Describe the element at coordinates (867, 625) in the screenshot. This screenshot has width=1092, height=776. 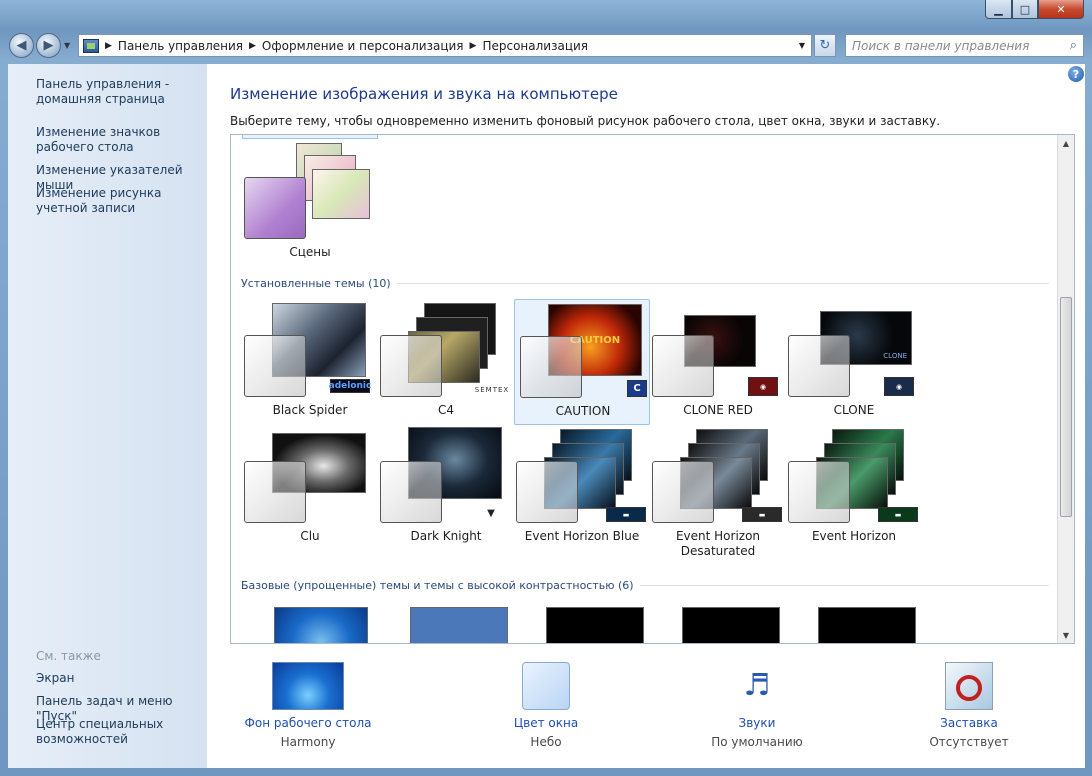
I see `basic-theme-high-contrast-black` at that location.